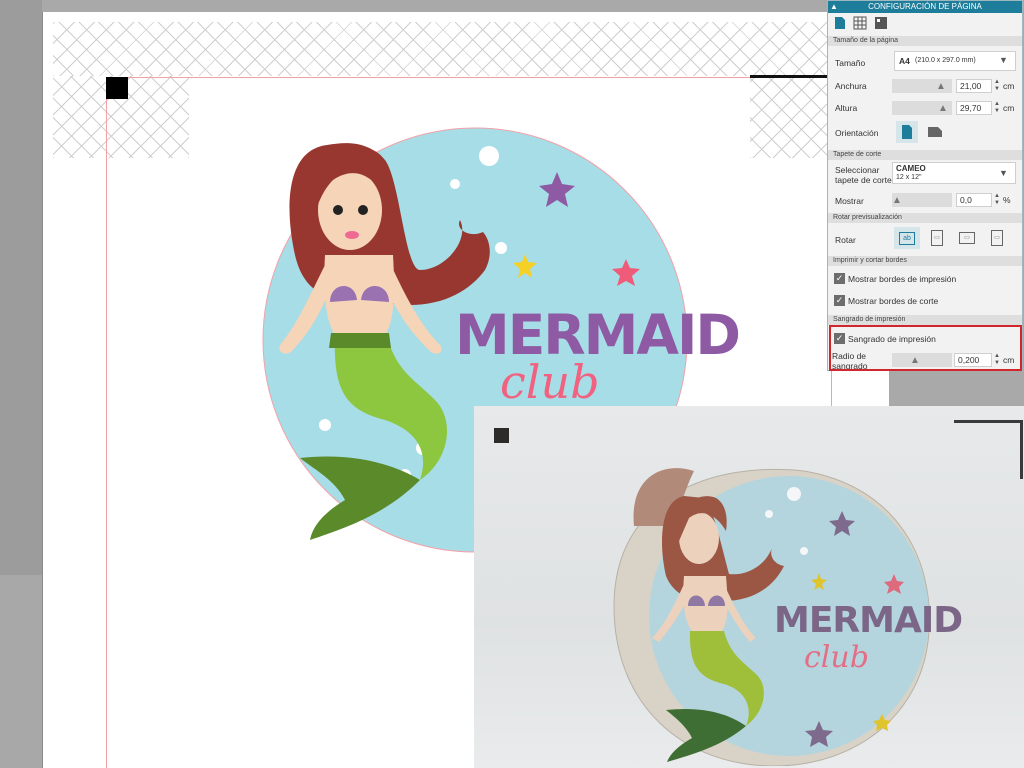 This screenshot has height=768, width=1024. I want to click on rotate-180-icon: ▭, so click(967, 238).